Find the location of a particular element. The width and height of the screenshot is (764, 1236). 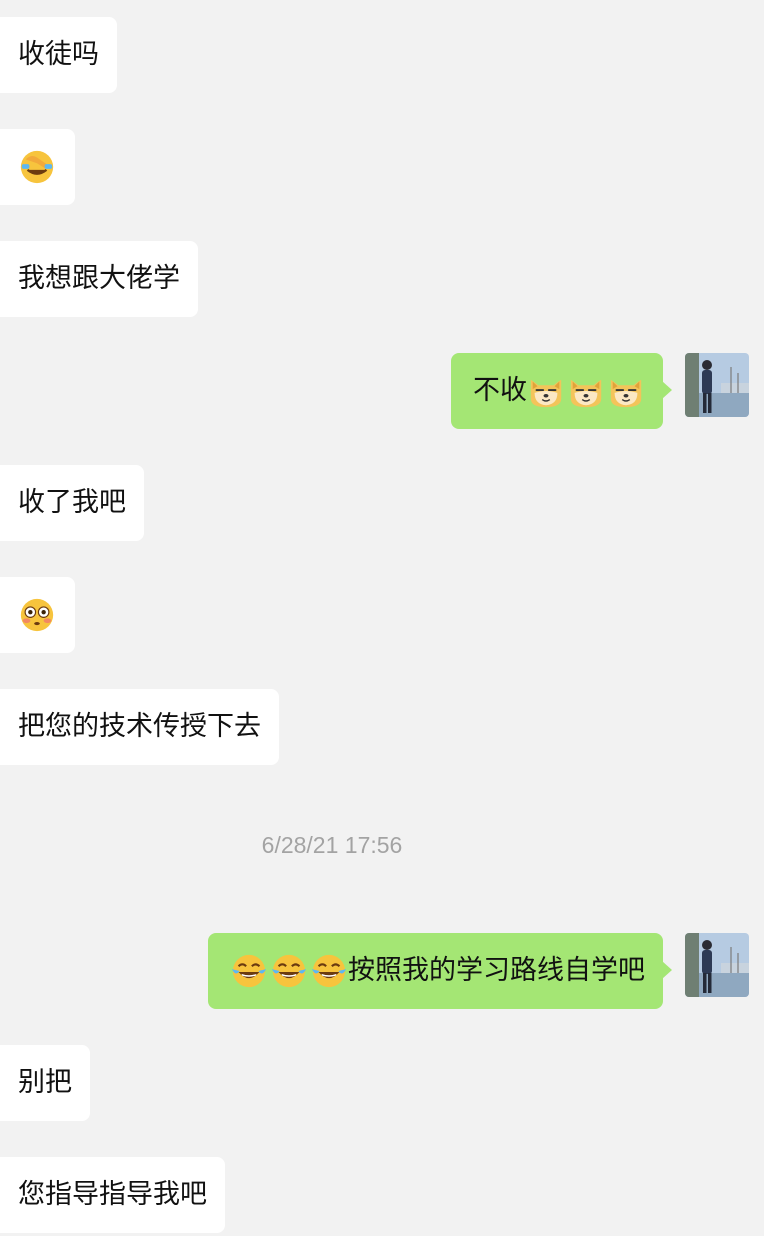

facepalm-emoji-icon is located at coordinates (37, 167).